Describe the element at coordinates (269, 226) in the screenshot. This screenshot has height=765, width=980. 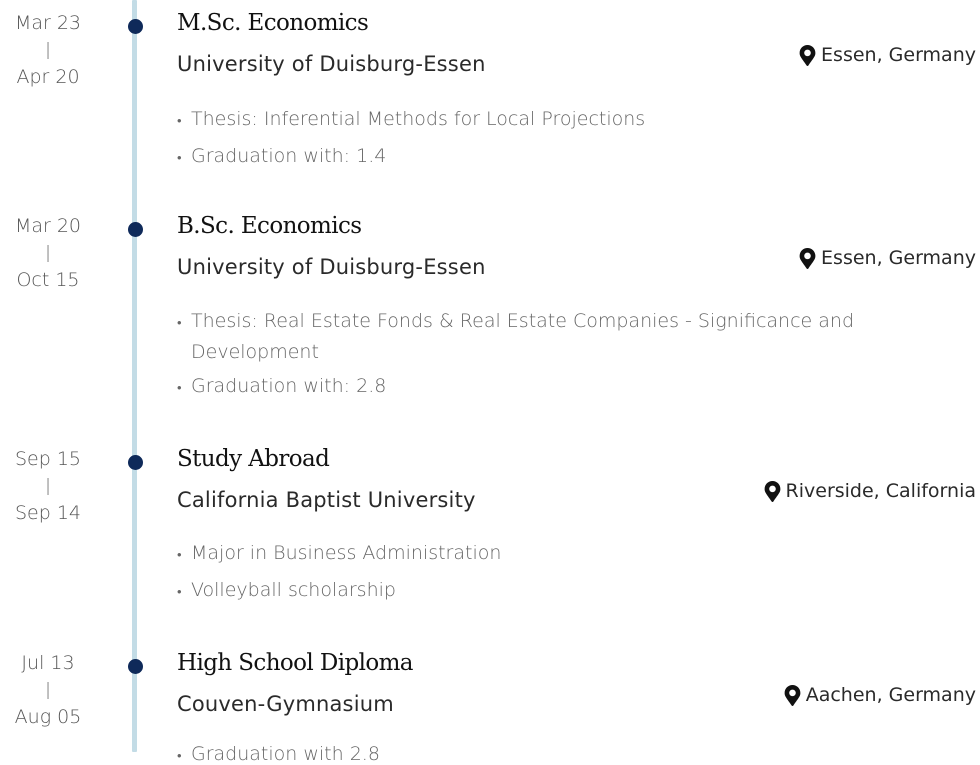
I see `degree-title: B.Sc. Economics` at that location.